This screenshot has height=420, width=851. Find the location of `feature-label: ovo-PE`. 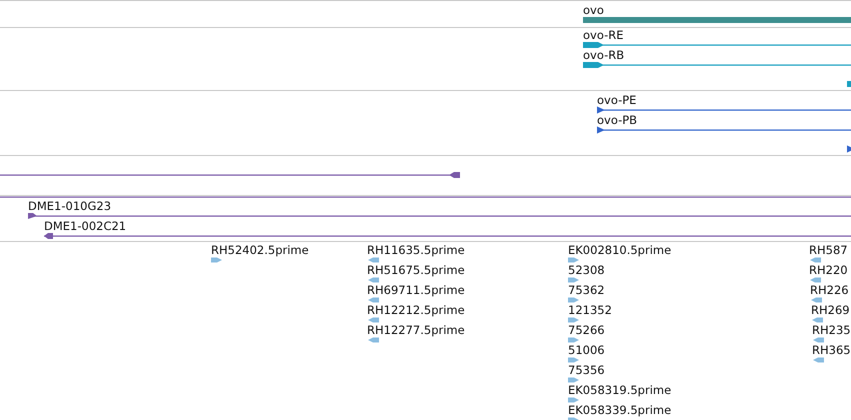

feature-label: ovo-PE is located at coordinates (616, 100).